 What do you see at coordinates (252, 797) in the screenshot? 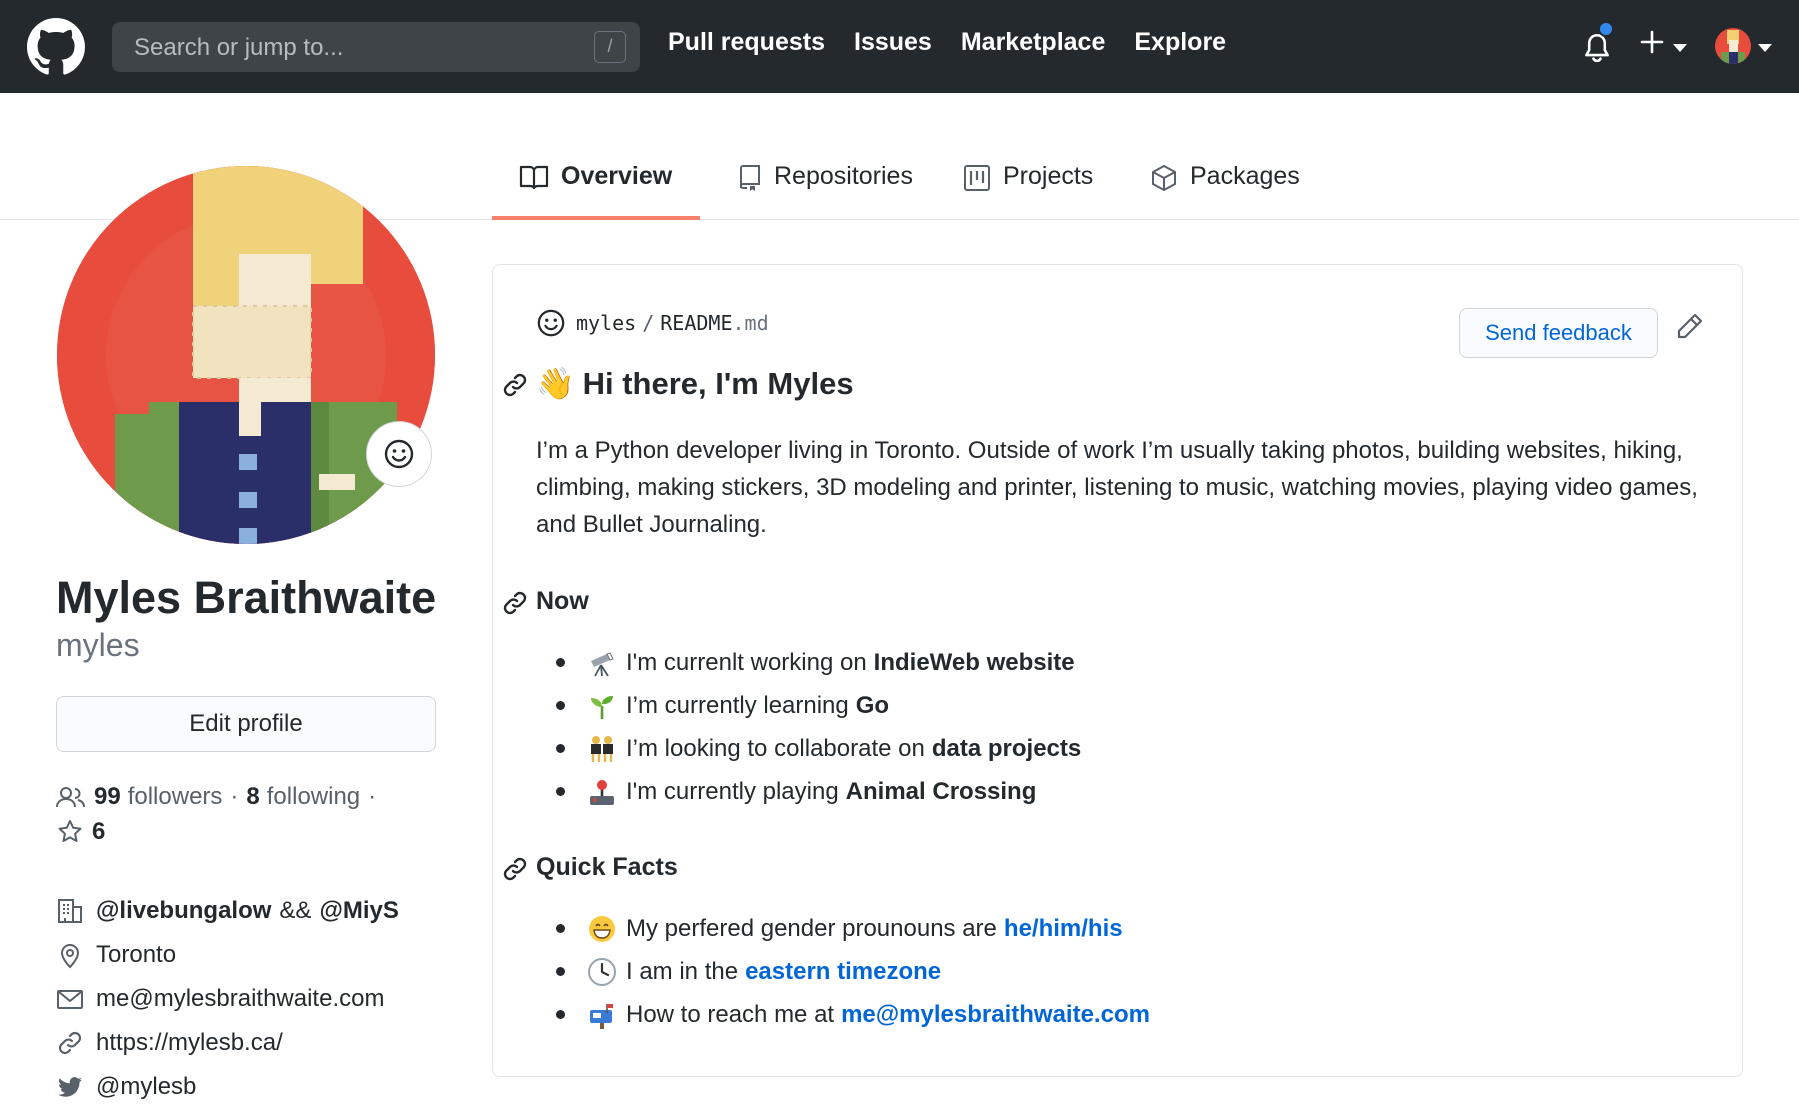
I see `following-count: 8` at bounding box center [252, 797].